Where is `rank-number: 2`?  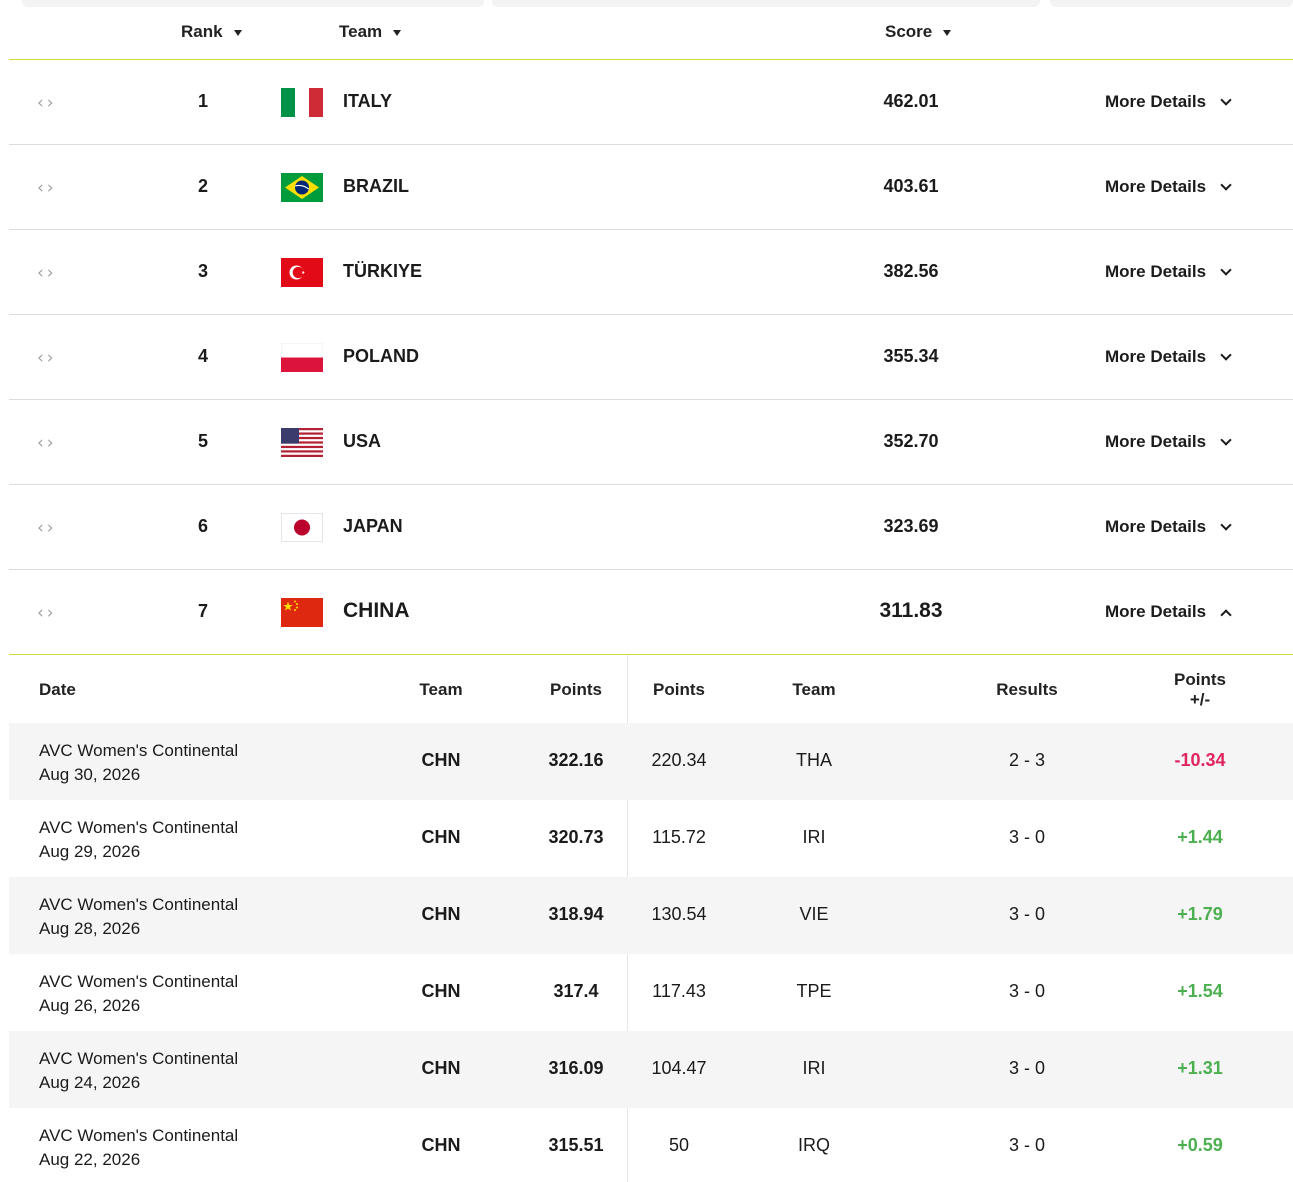
rank-number: 2 is located at coordinates (202, 186).